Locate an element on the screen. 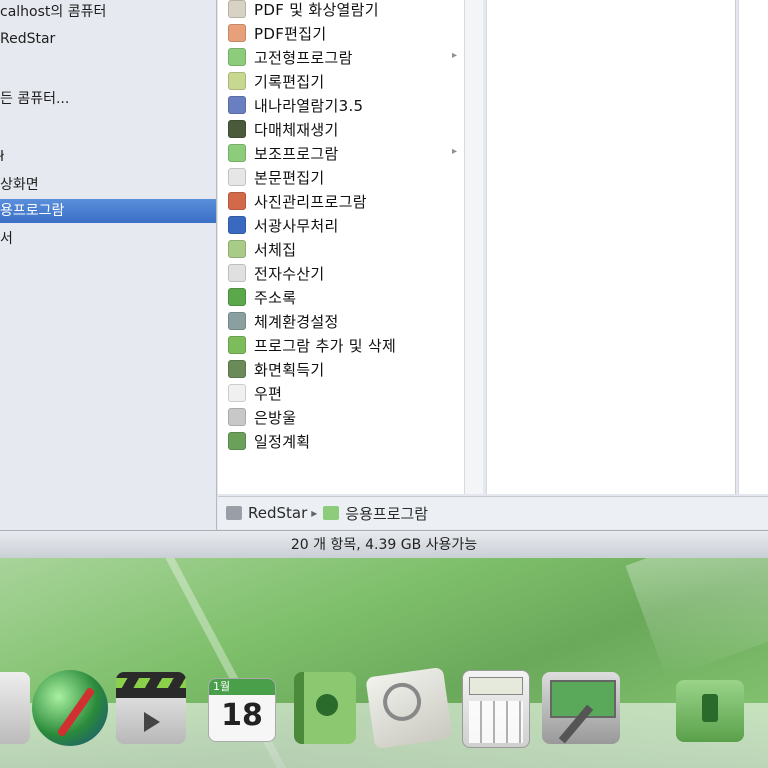 The height and width of the screenshot is (768, 768). app-item: 본문편집기 is located at coordinates (276, 177).